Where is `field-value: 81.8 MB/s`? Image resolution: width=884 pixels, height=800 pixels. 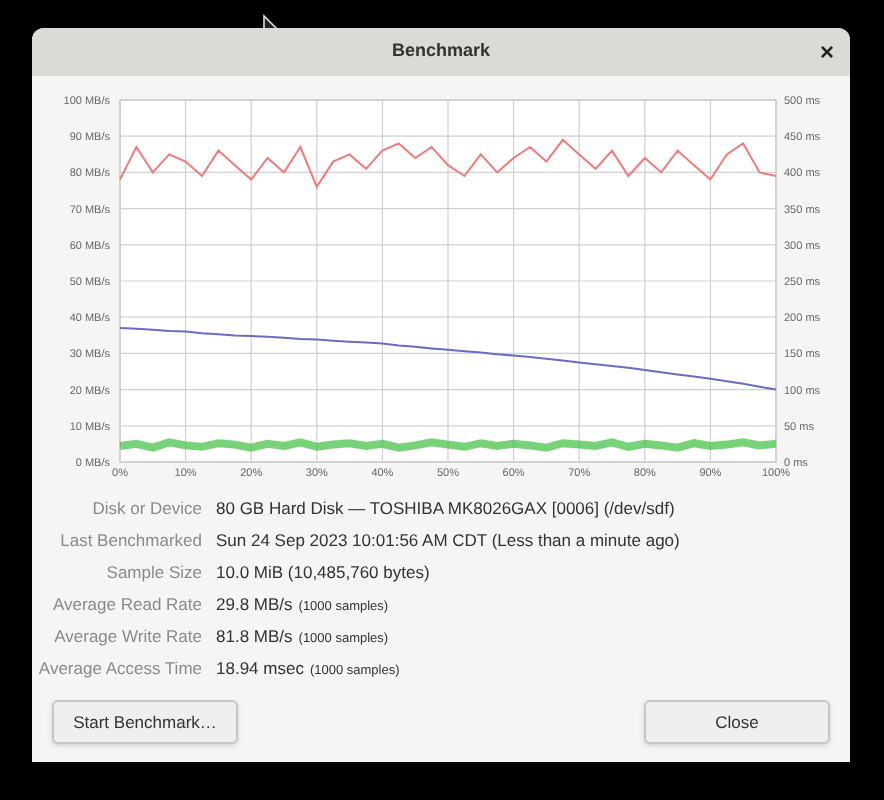
field-value: 81.8 MB/s is located at coordinates (254, 637).